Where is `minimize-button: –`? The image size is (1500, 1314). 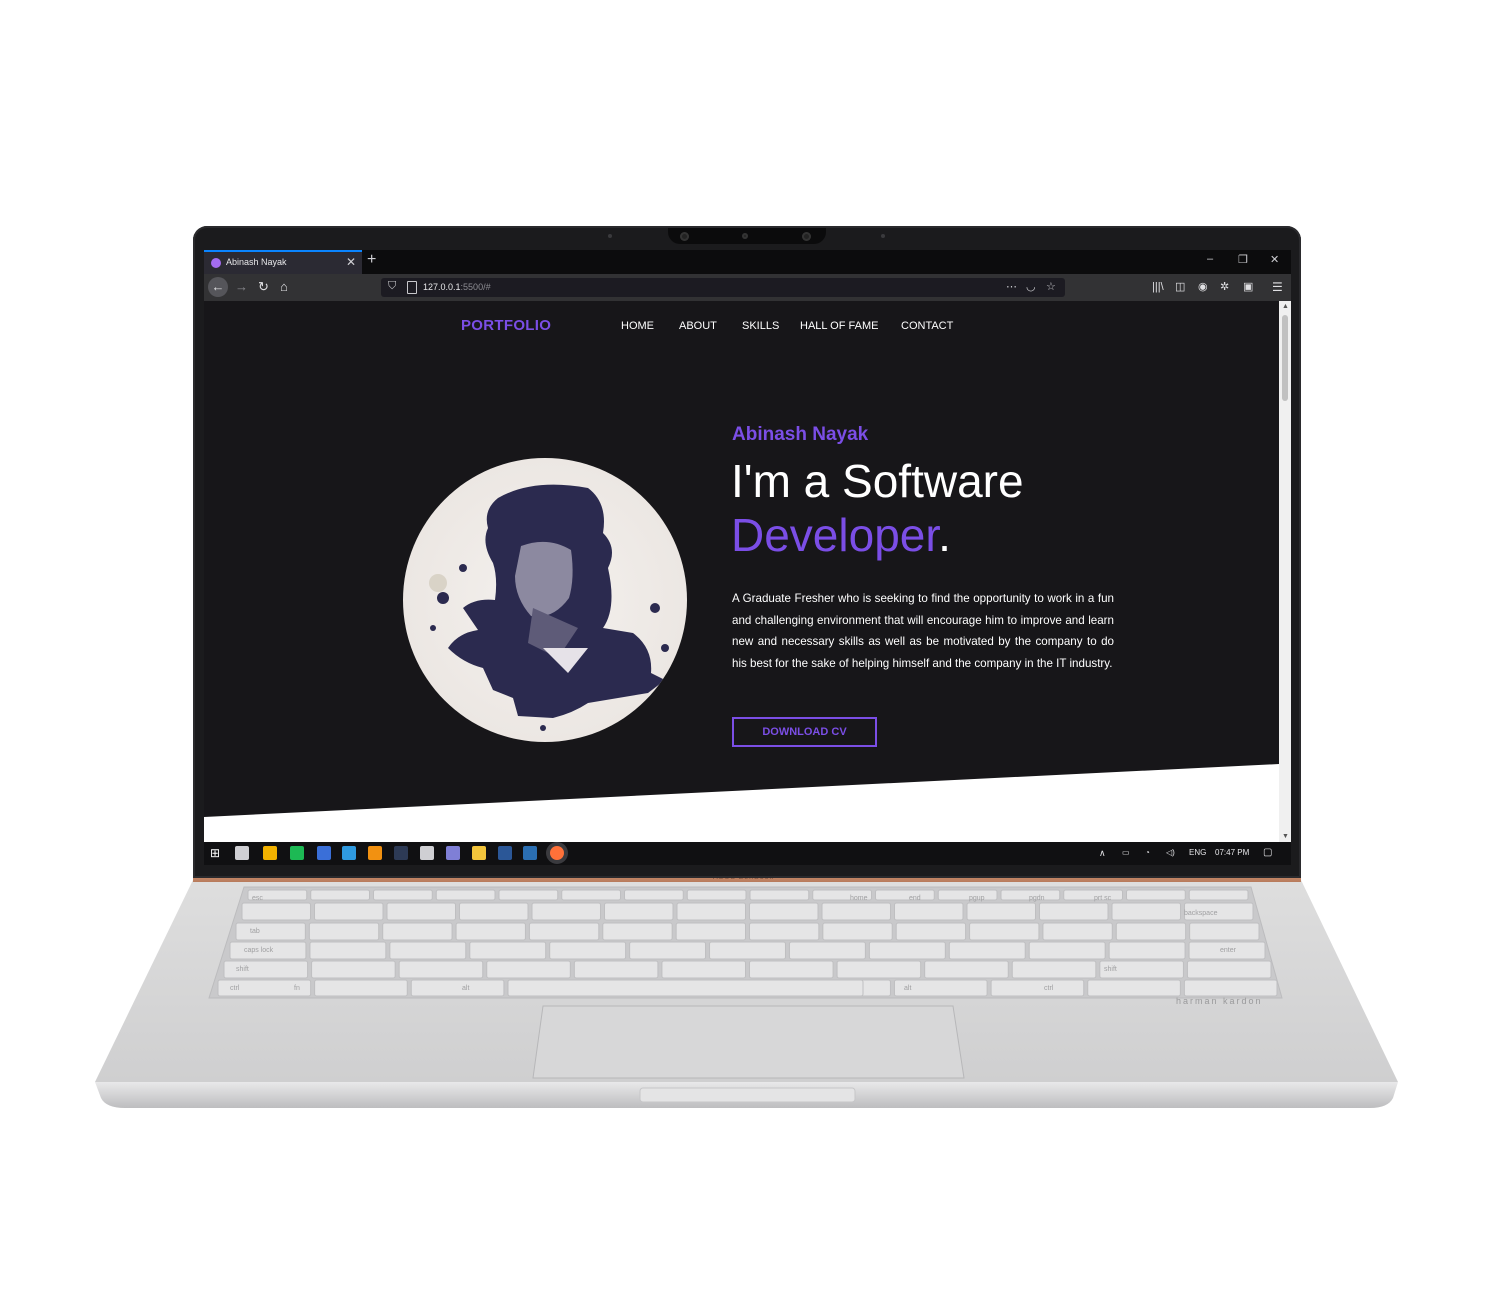 minimize-button: – is located at coordinates (1210, 259).